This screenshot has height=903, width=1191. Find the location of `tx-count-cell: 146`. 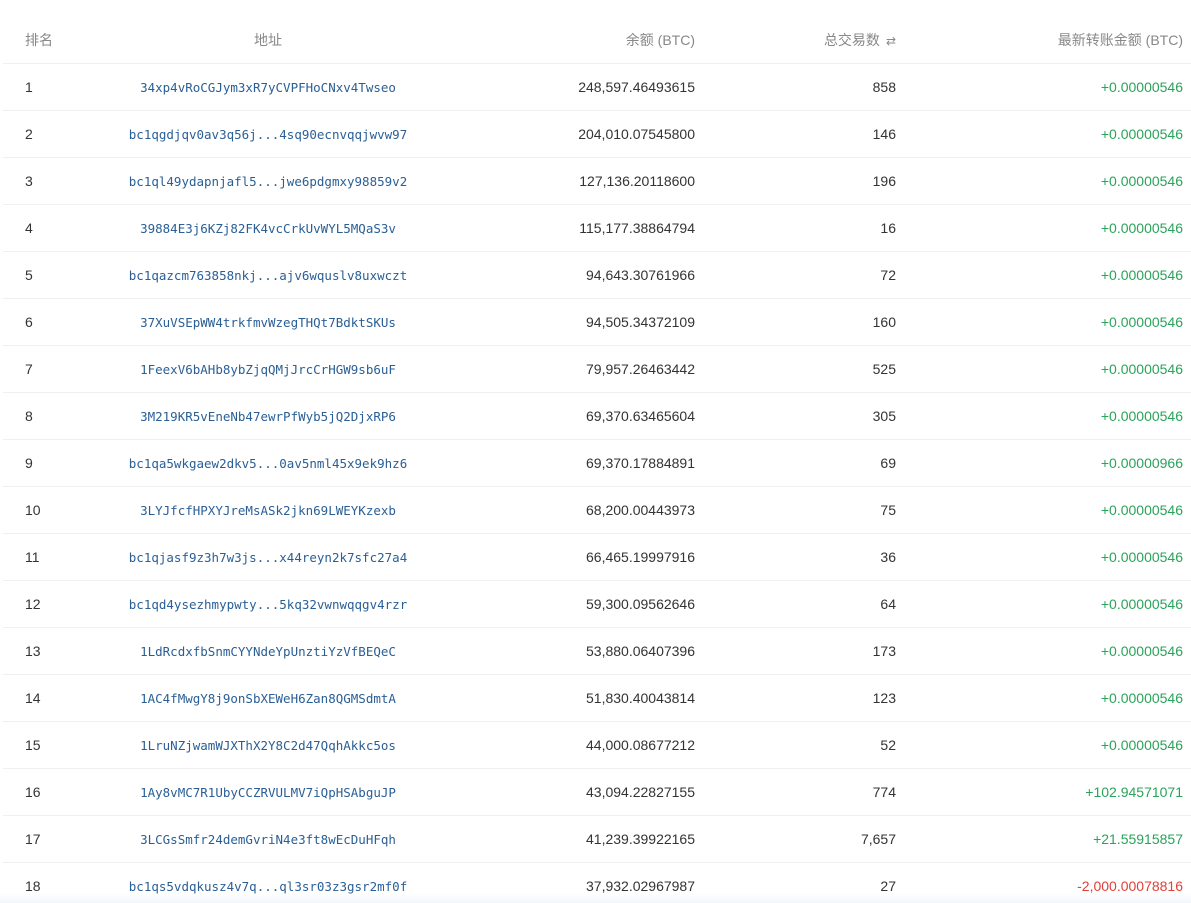

tx-count-cell: 146 is located at coordinates (884, 134).